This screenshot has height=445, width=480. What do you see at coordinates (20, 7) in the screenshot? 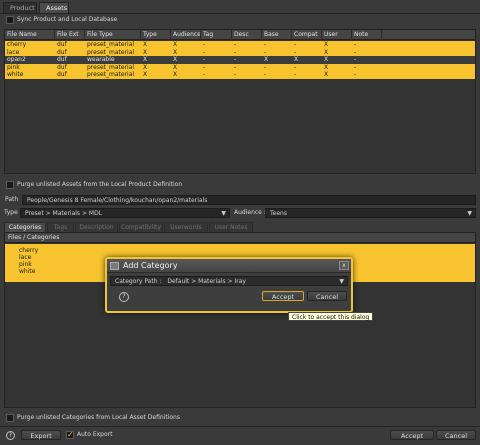
I see `tab-product: Product` at bounding box center [20, 7].